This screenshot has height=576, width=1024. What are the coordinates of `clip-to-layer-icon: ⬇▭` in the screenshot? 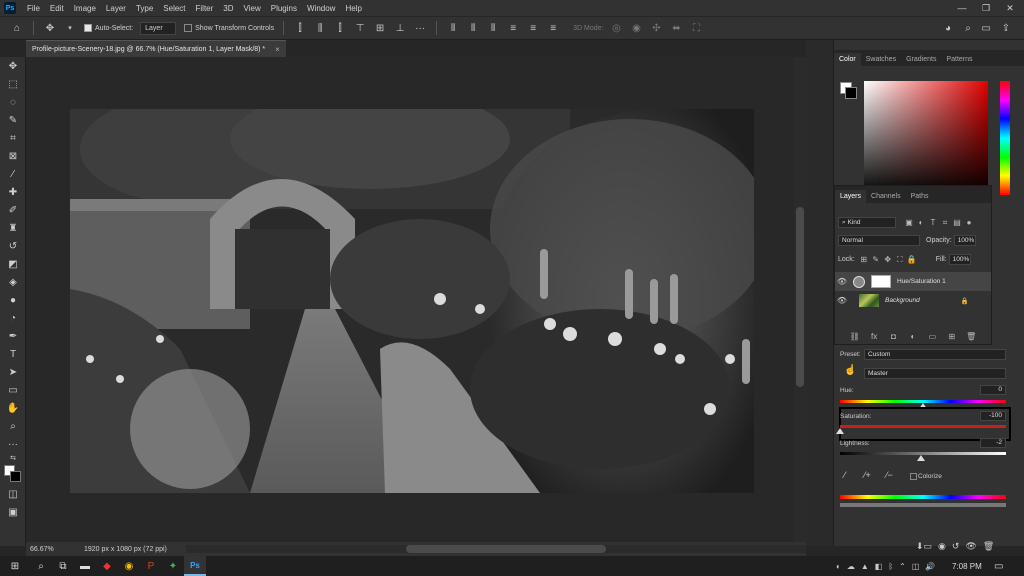 It's located at (924, 546).